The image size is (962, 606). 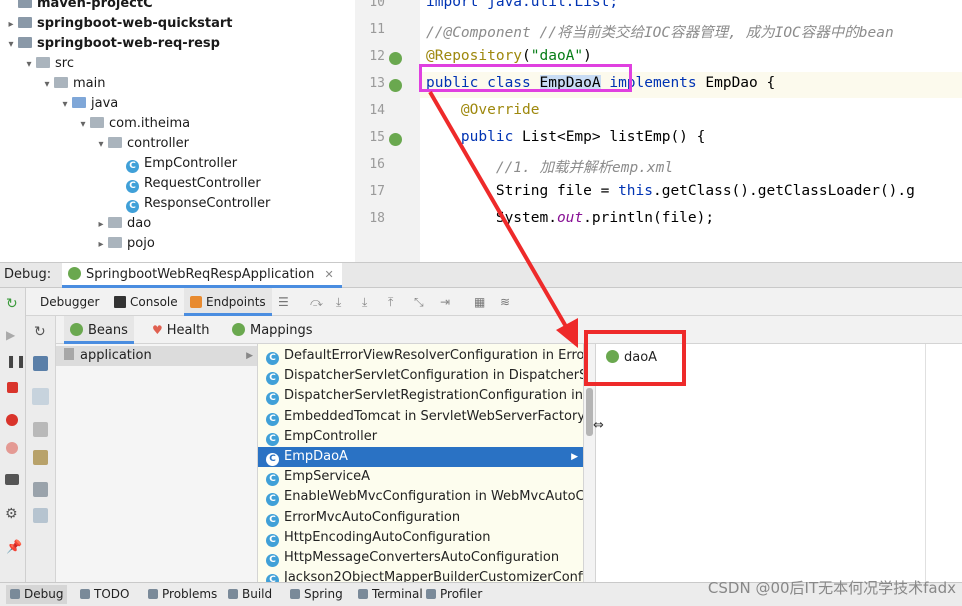 What do you see at coordinates (190, 594) in the screenshot?
I see `status-tab-label: Problems` at bounding box center [190, 594].